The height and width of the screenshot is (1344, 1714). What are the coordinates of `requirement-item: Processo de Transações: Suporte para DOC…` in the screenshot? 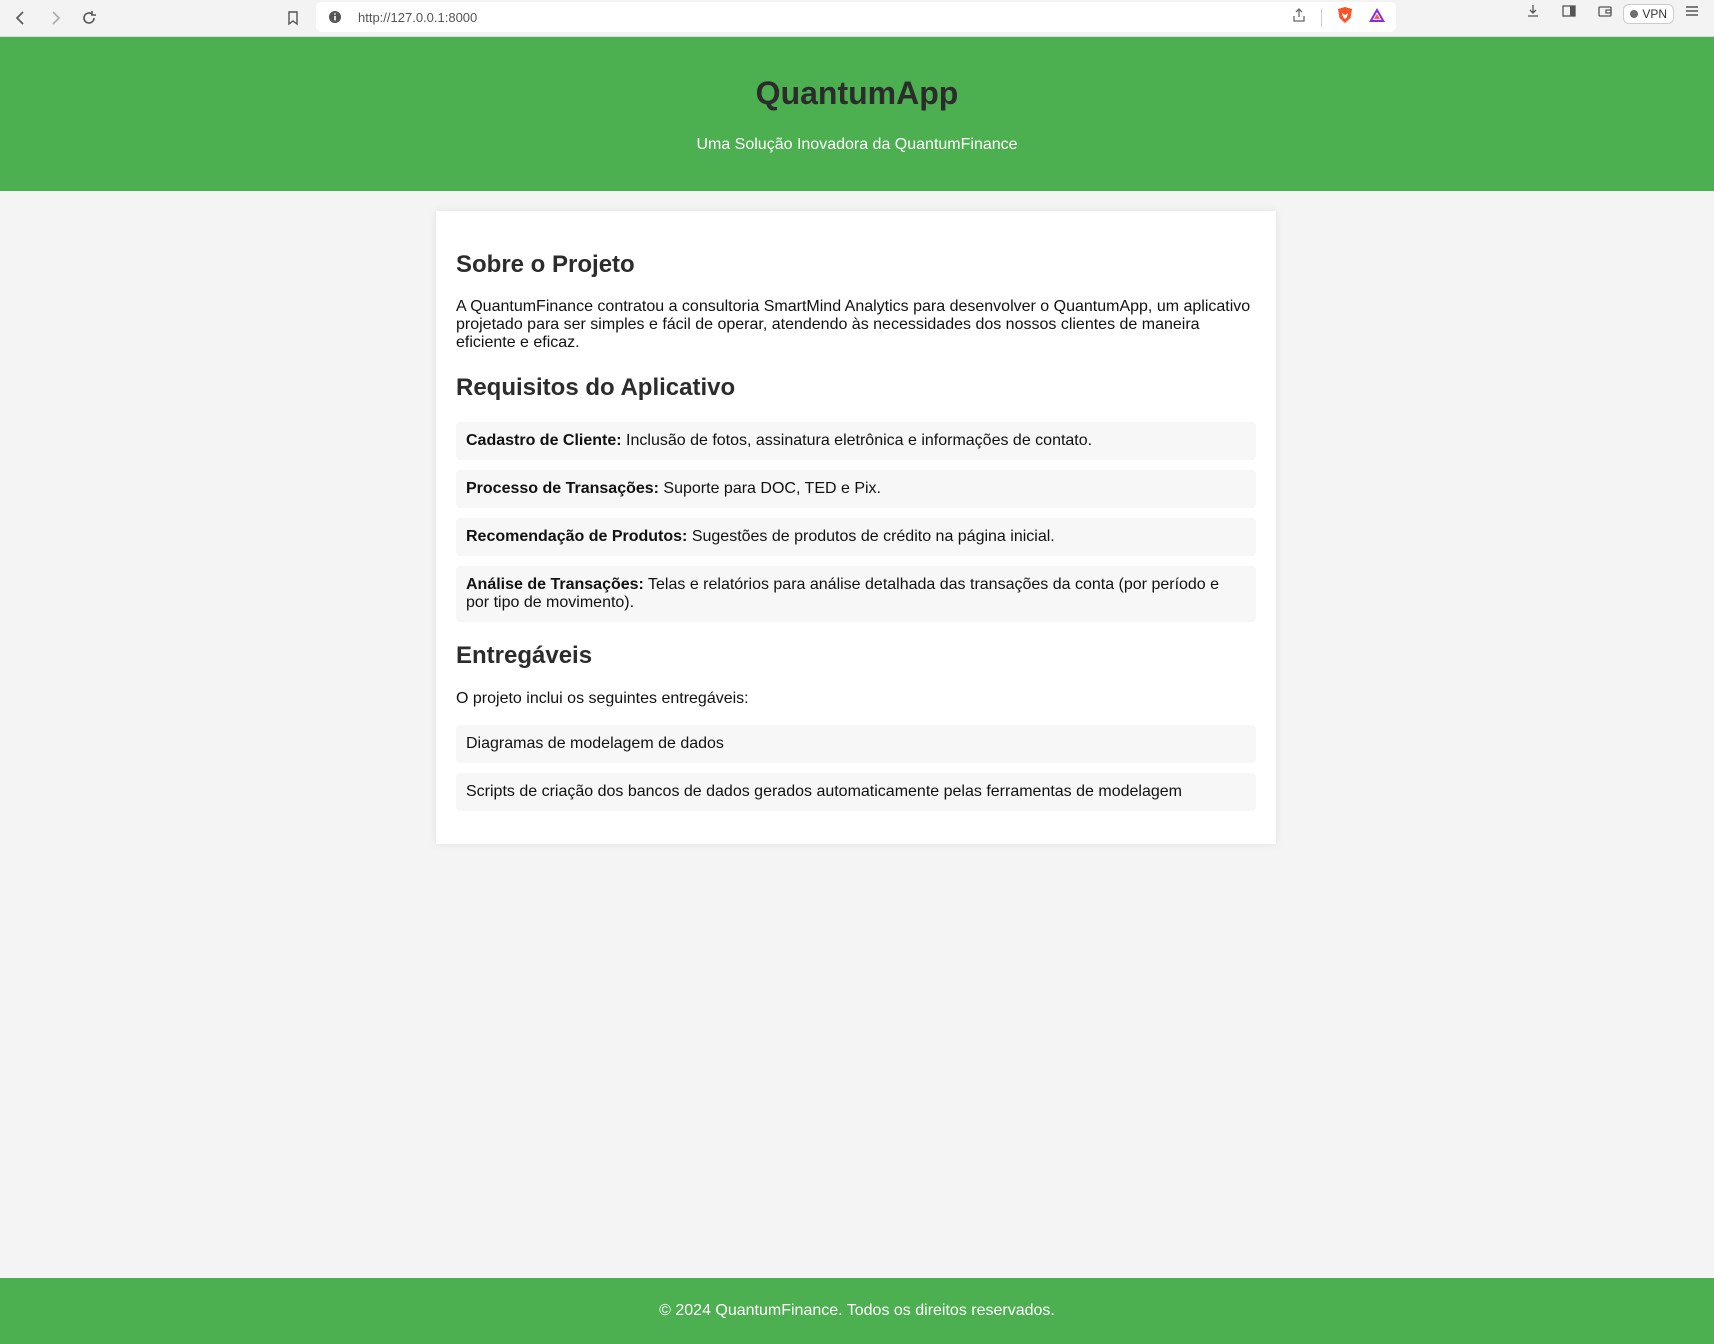 It's located at (856, 489).